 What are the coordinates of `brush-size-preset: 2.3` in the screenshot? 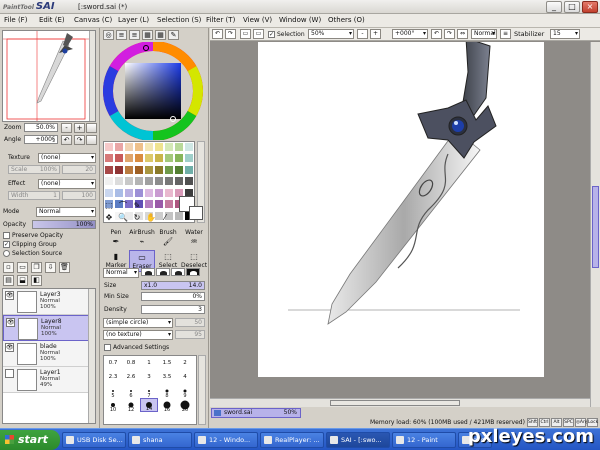 It's located at (113, 377).